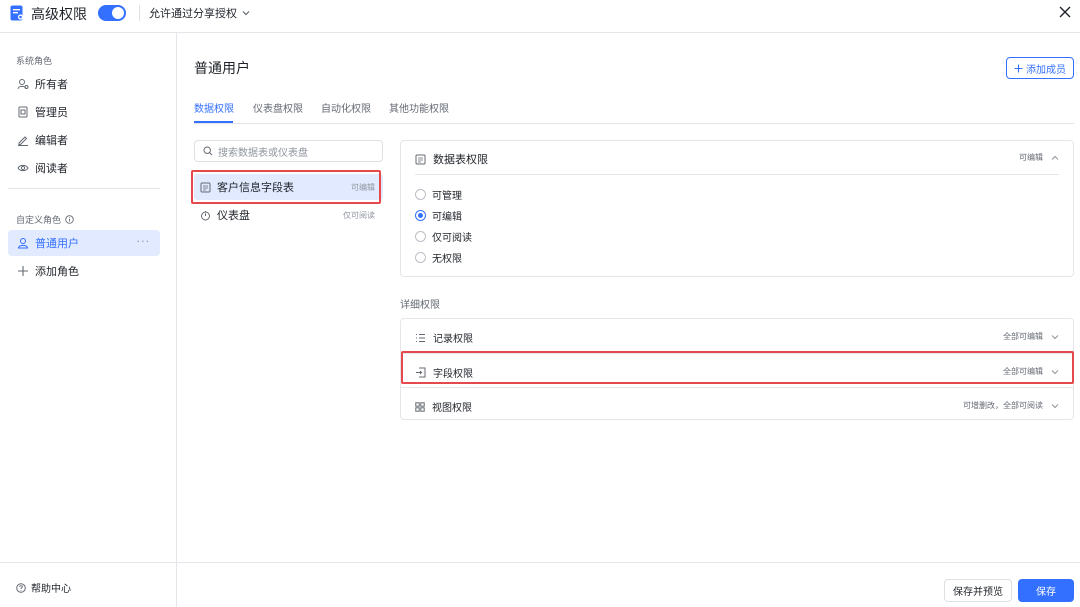  Describe the element at coordinates (255, 187) in the screenshot. I see `list-item-label: 客户信息字段表` at that location.